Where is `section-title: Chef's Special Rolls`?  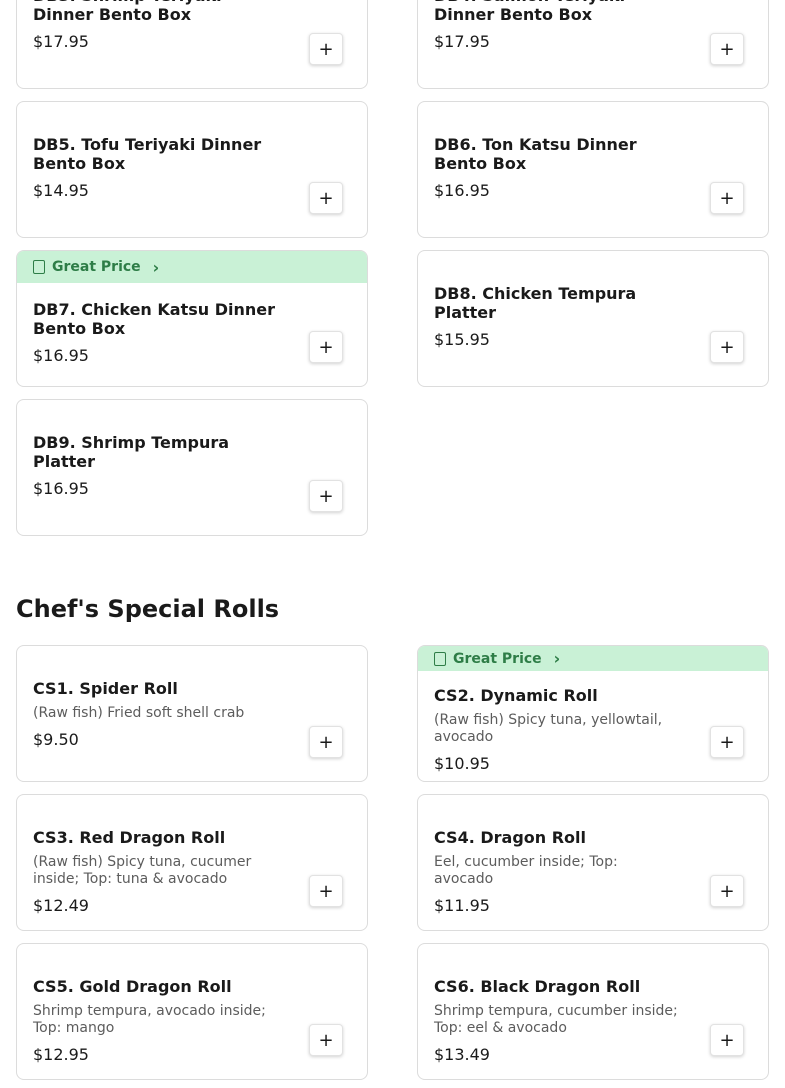 section-title: Chef's Special Rolls is located at coordinates (148, 609).